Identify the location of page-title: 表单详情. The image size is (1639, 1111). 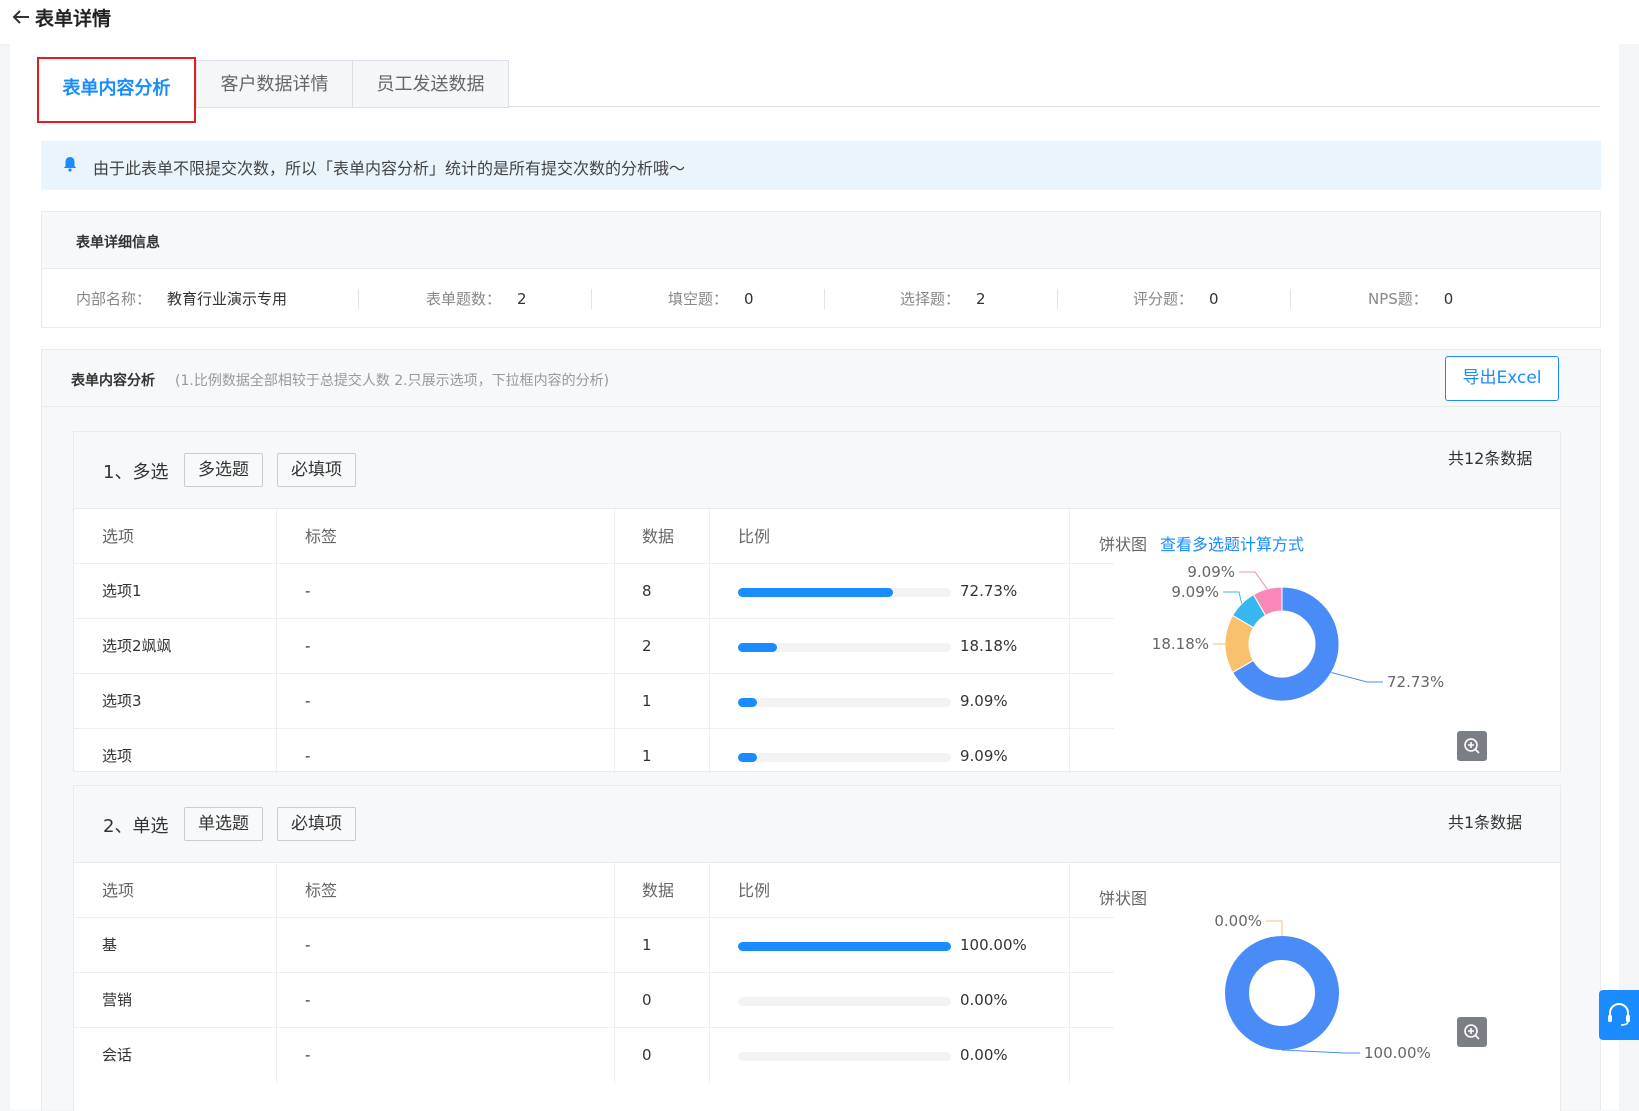
(73, 17).